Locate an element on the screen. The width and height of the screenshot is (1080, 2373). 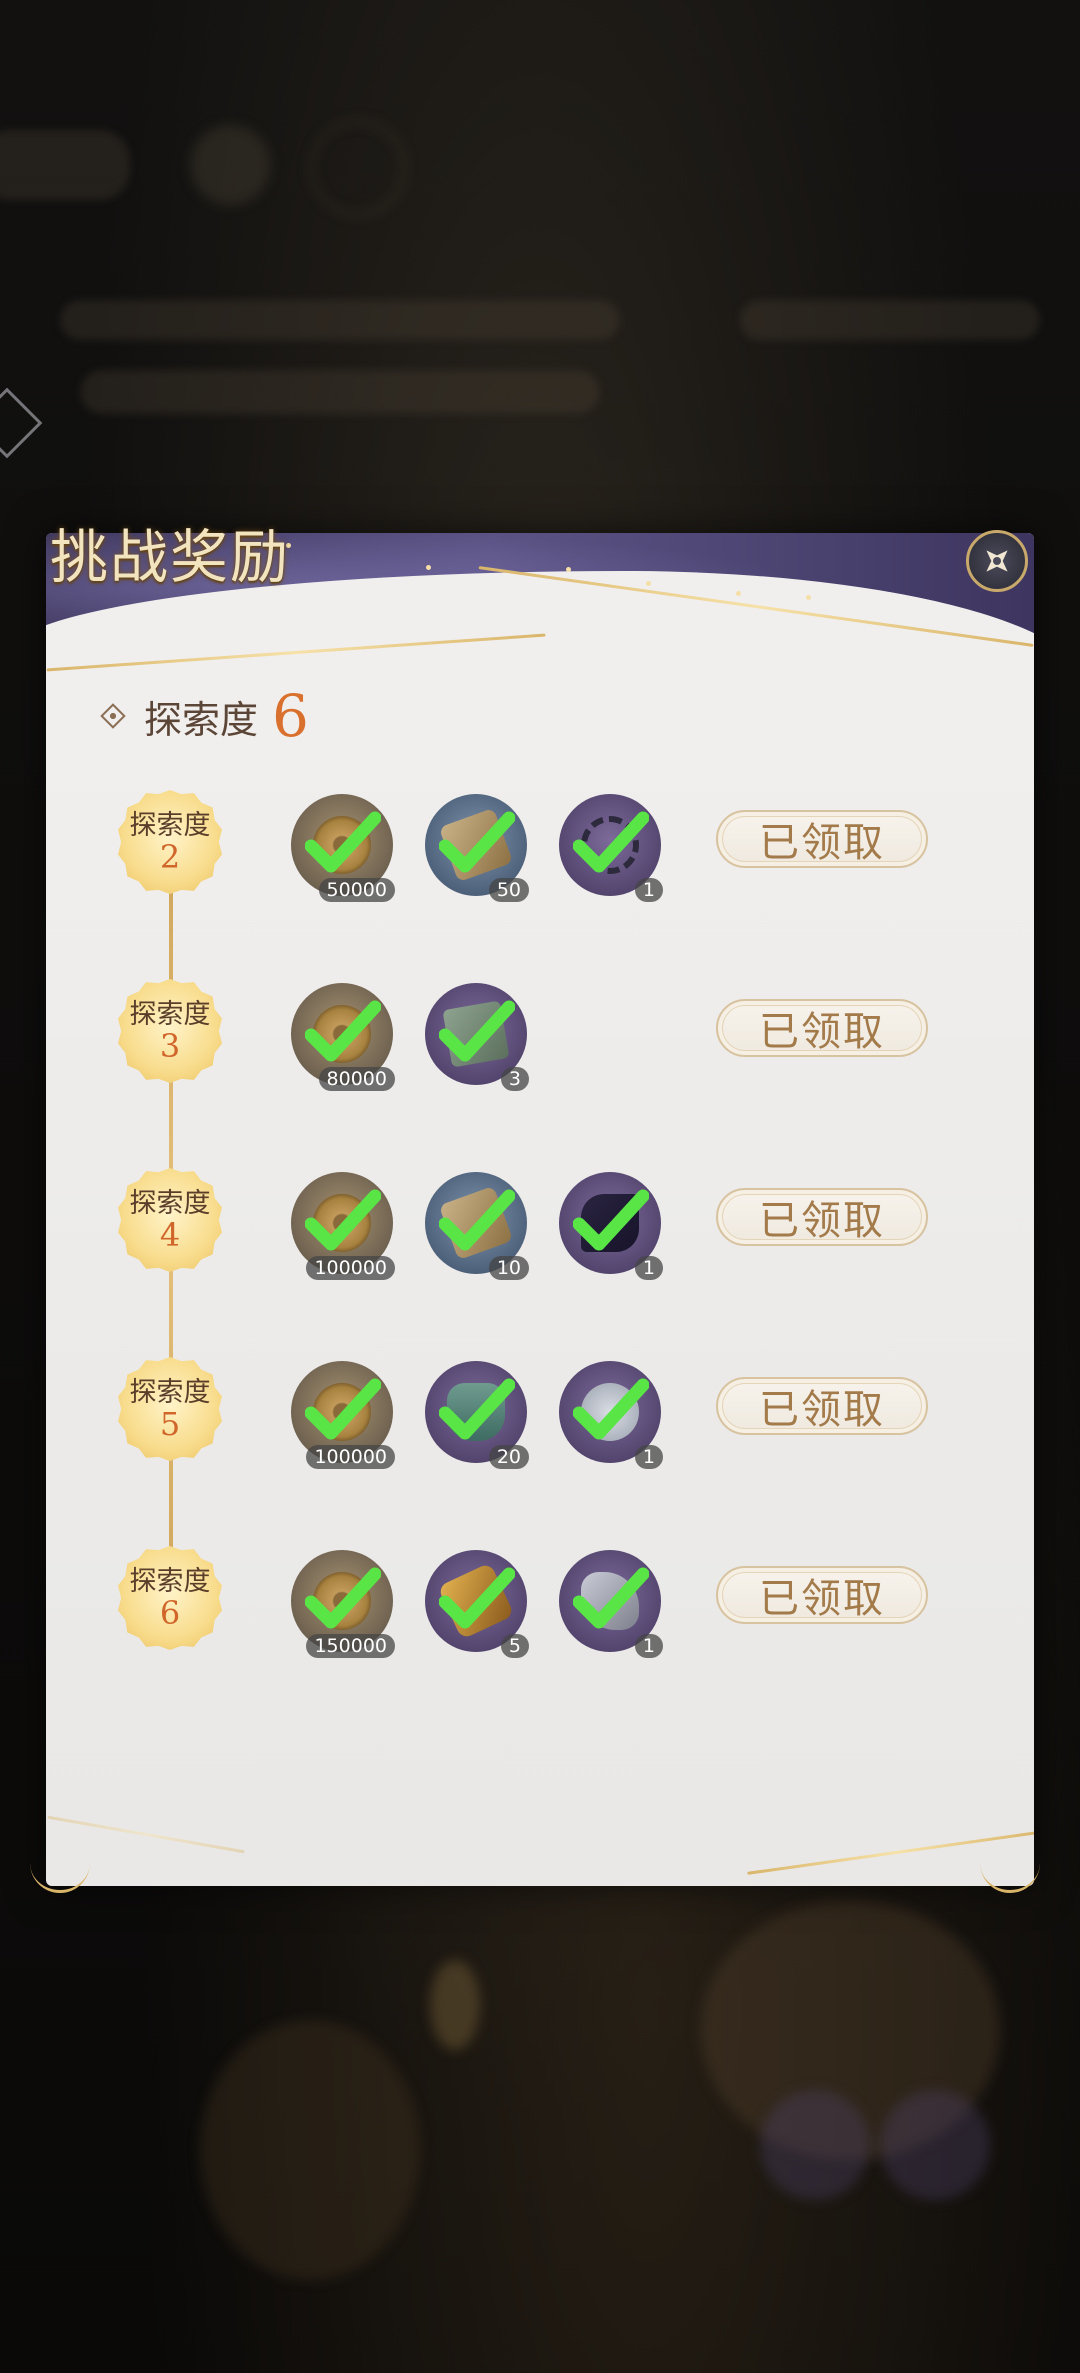
reward-item-hook: 1 is located at coordinates (611, 1604).